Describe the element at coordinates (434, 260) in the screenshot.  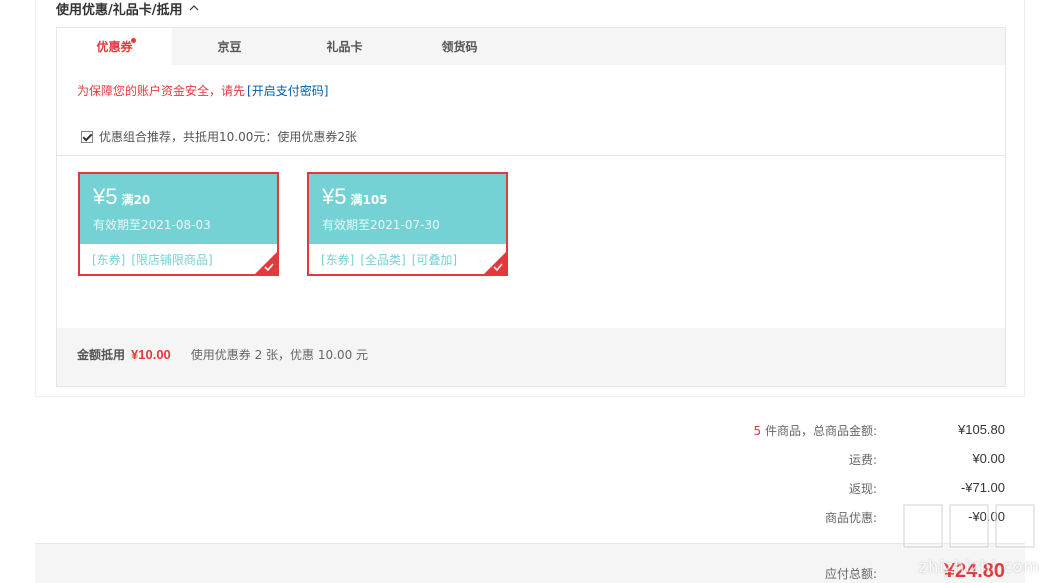
I see `coupon-tag: [可叠加]` at that location.